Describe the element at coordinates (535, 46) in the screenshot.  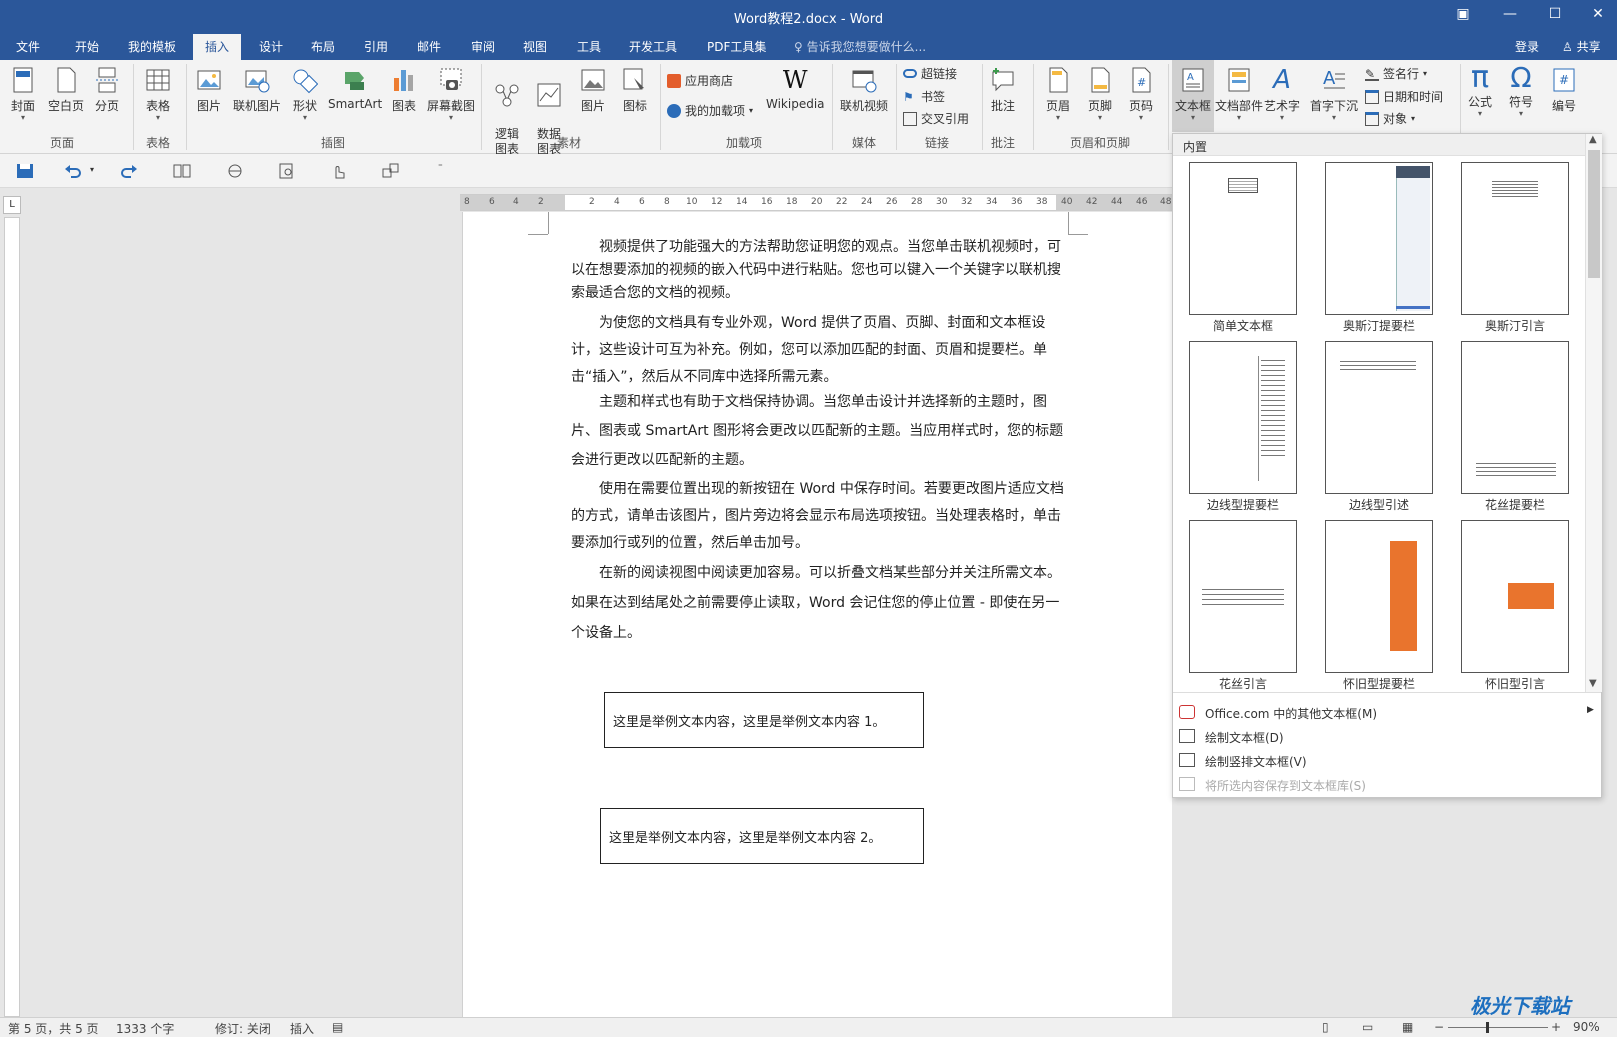
I see `tab-view: 视图` at that location.